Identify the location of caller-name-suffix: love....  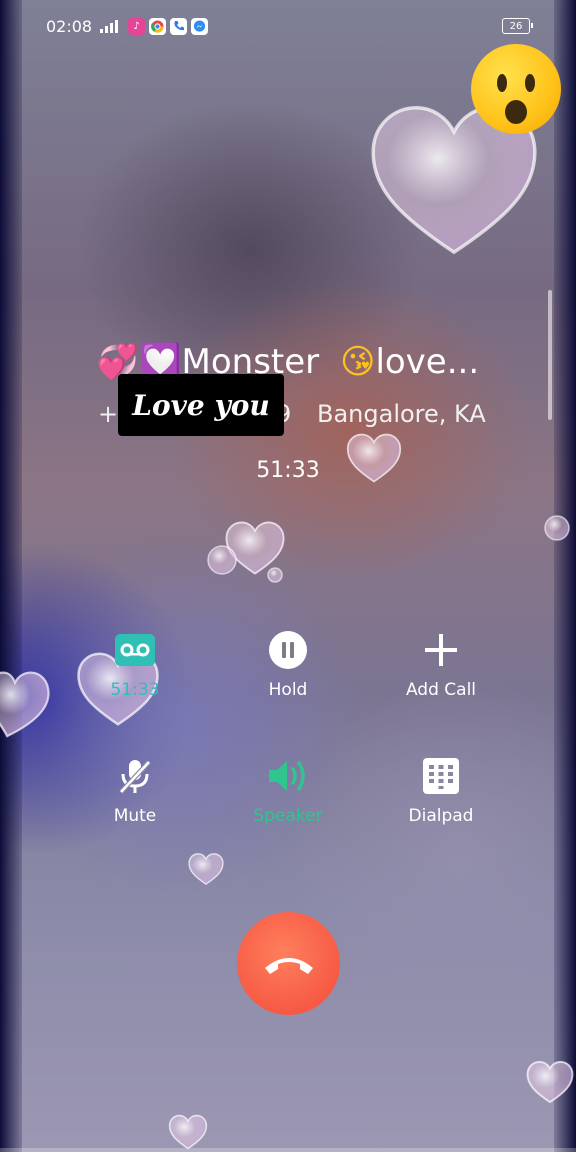
(427, 362).